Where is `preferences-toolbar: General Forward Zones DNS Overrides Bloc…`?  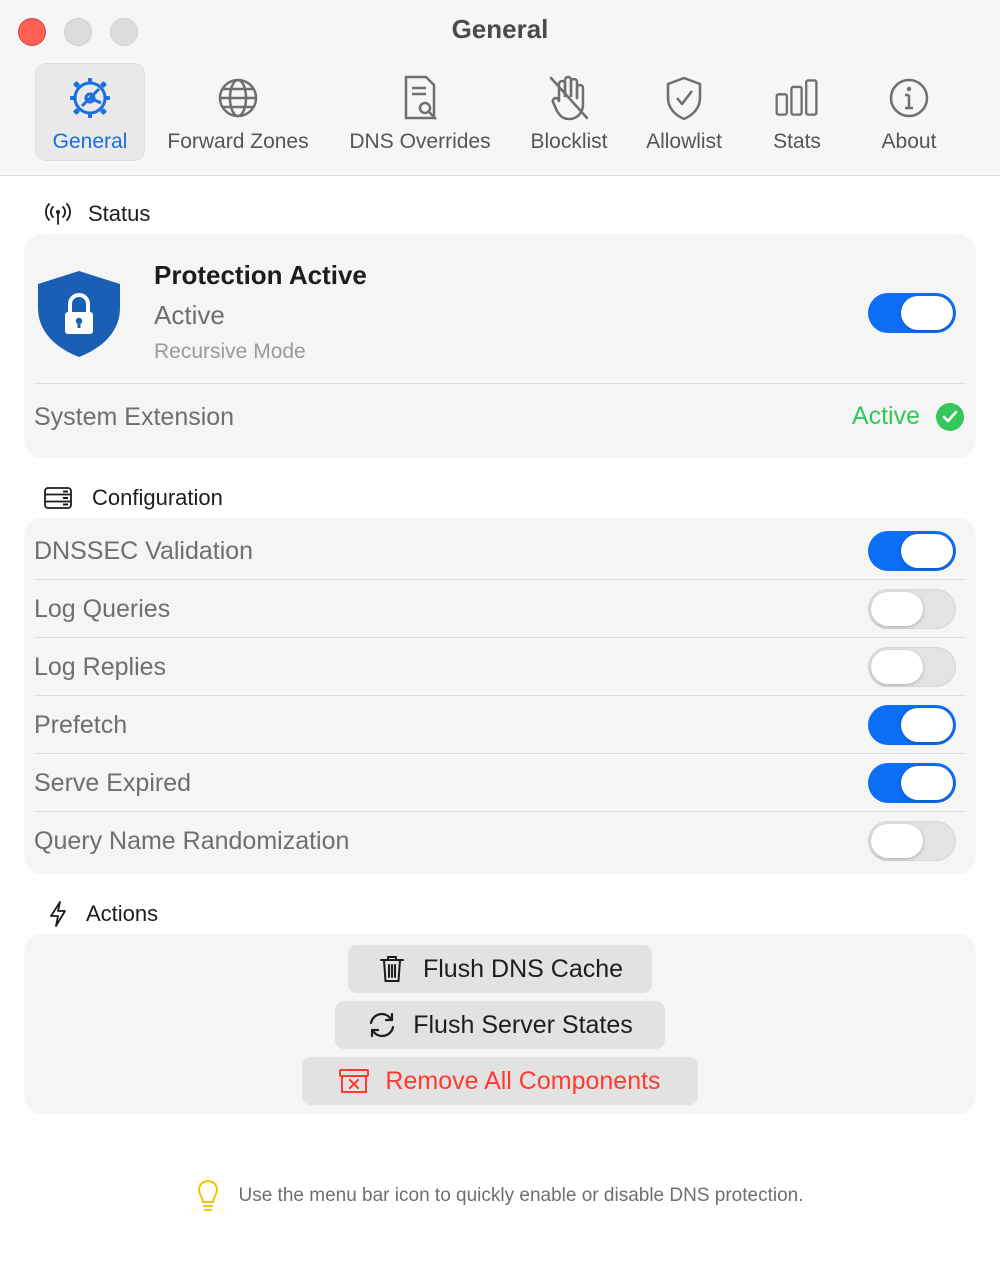
preferences-toolbar: General Forward Zones DNS Overrides Bloc… is located at coordinates (500, 112).